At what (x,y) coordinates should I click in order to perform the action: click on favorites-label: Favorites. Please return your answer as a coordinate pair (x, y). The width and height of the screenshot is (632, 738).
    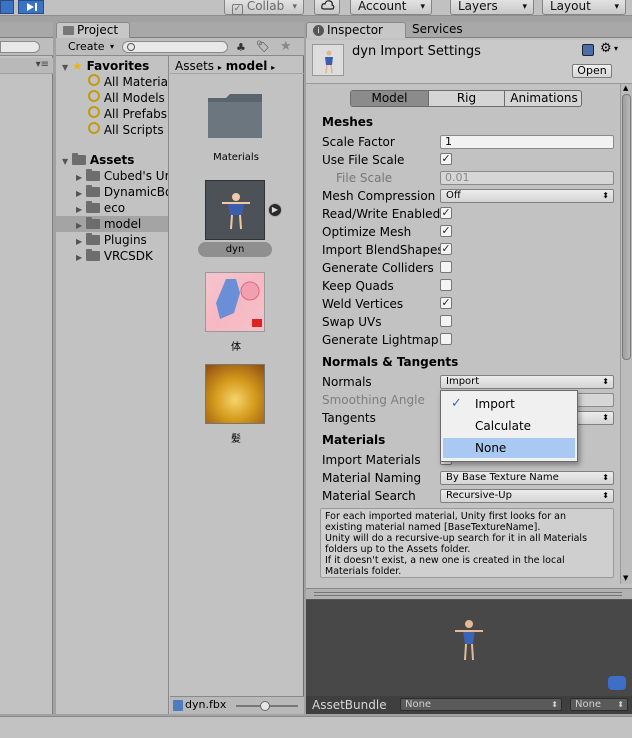
    Looking at the image, I should click on (118, 66).